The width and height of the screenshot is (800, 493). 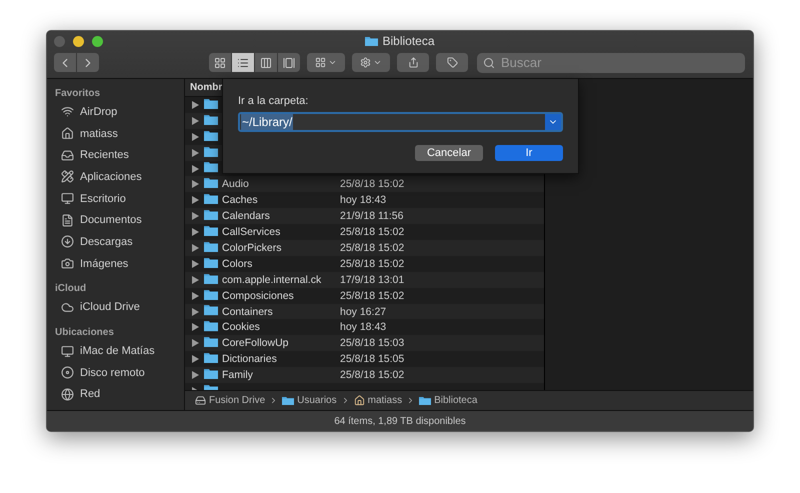 What do you see at coordinates (281, 280) in the screenshot?
I see `file-name: com.apple.internal.ck` at bounding box center [281, 280].